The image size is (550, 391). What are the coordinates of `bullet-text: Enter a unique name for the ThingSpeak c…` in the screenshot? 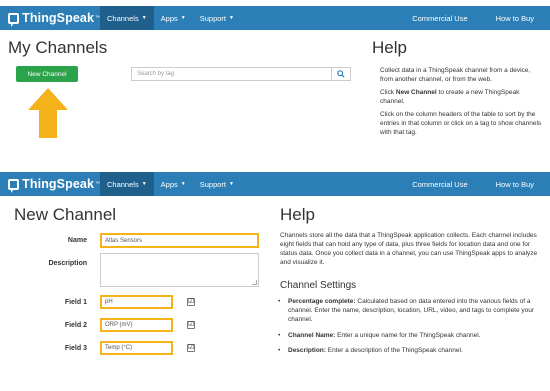 It's located at (408, 335).